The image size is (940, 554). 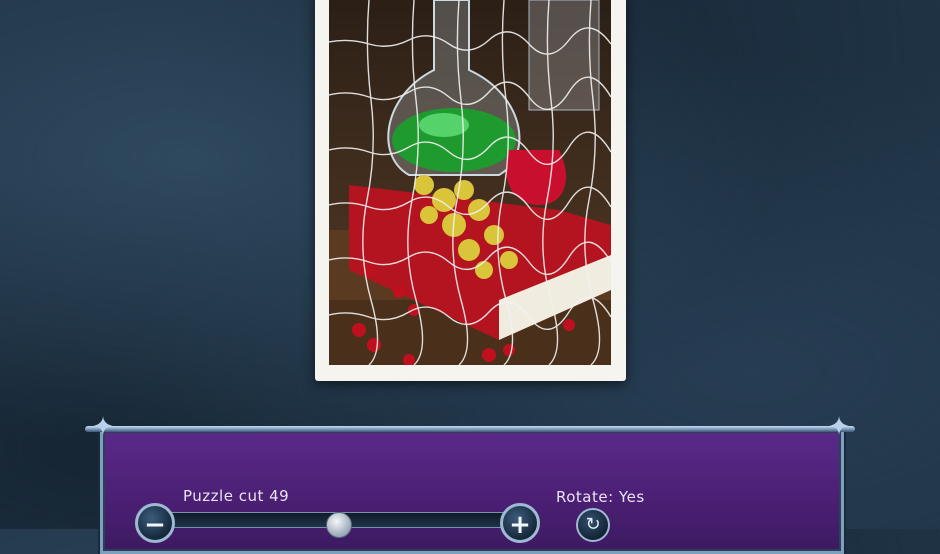 I want to click on decrease-pieces-button: −, so click(x=155, y=523).